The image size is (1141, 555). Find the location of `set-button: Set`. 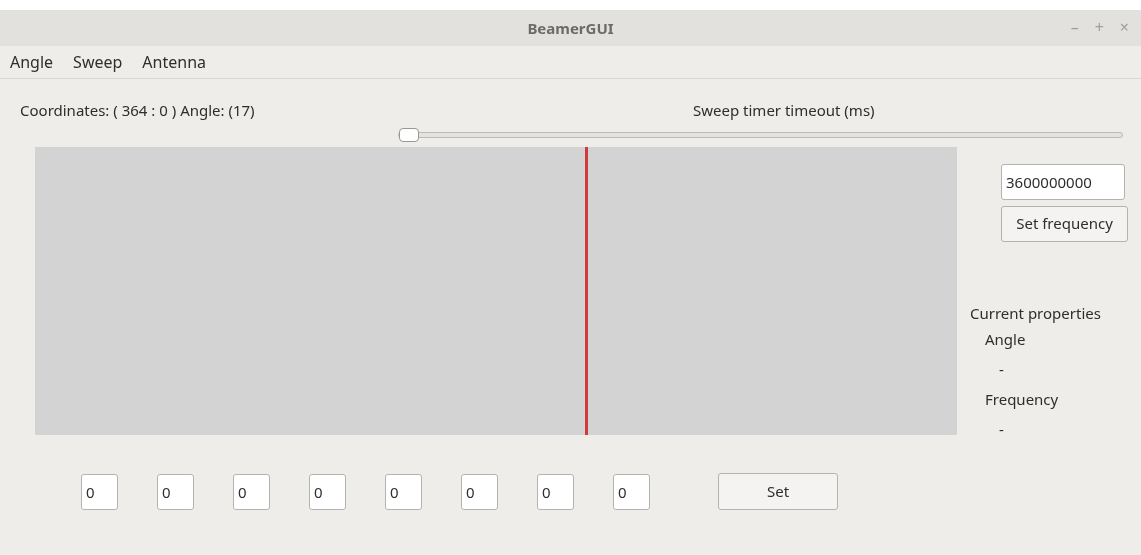

set-button: Set is located at coordinates (778, 491).